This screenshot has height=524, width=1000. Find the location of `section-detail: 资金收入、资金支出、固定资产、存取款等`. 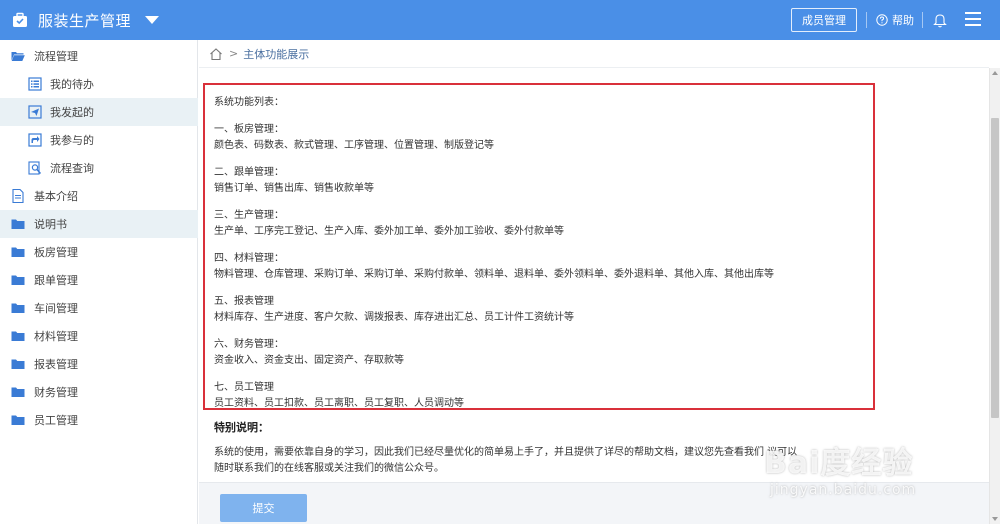

section-detail: 资金收入、资金支出、固定资产、存取款等 is located at coordinates (309, 360).